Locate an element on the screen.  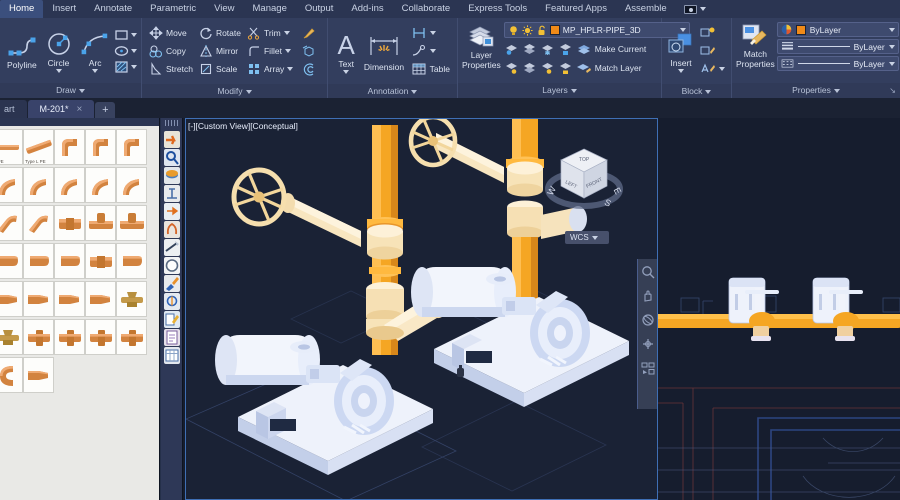
tool-palette: L PE Type L PE E is located at coordinates (80, 309).